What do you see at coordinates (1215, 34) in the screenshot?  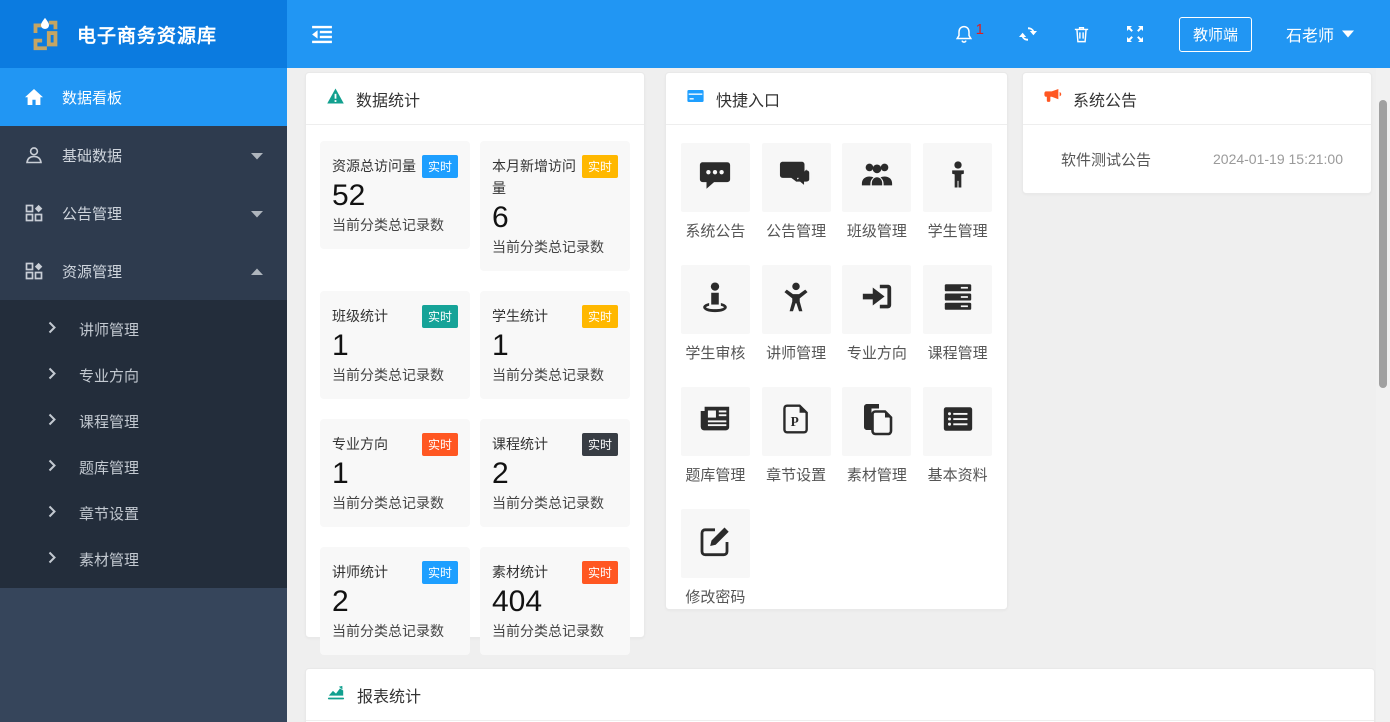 I see `teacher-portal-button: 教师端` at bounding box center [1215, 34].